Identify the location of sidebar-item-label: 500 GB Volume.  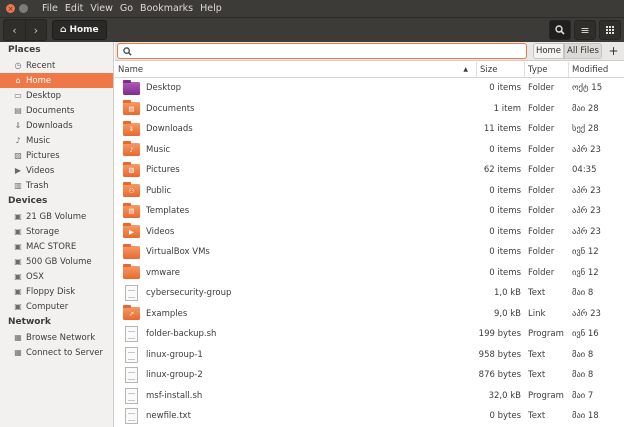
(59, 261).